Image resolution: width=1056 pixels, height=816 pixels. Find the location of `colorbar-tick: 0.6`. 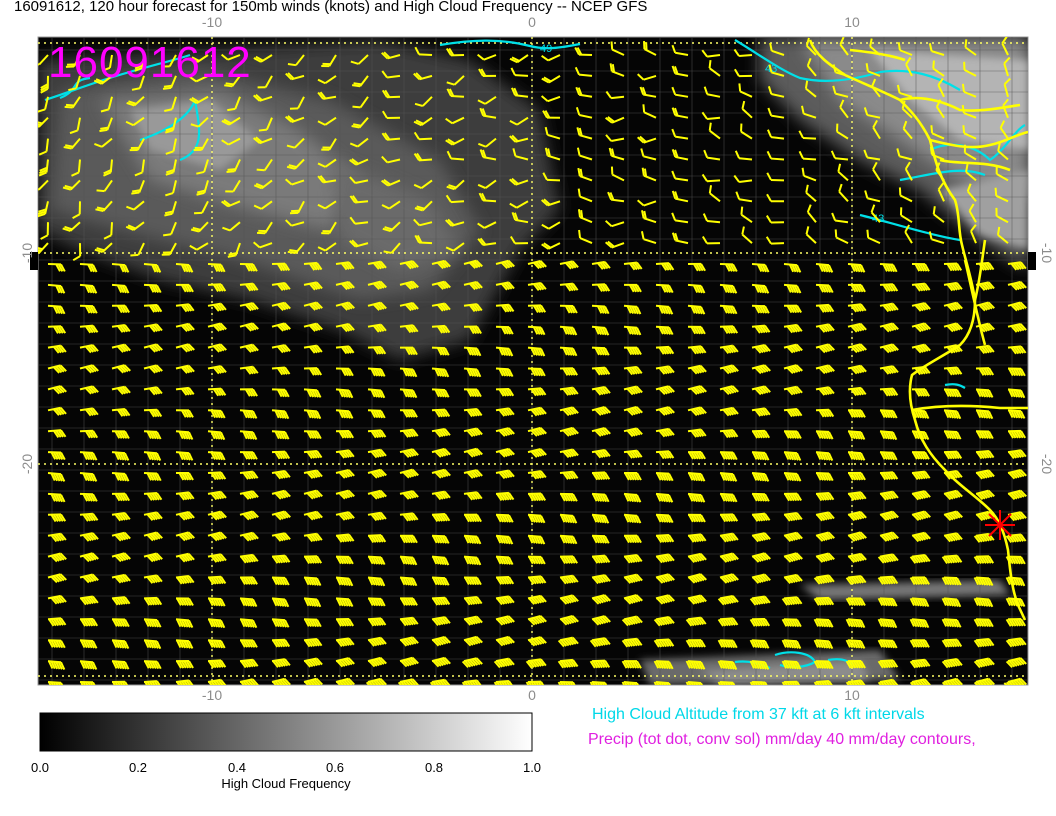

colorbar-tick: 0.6 is located at coordinates (335, 767).